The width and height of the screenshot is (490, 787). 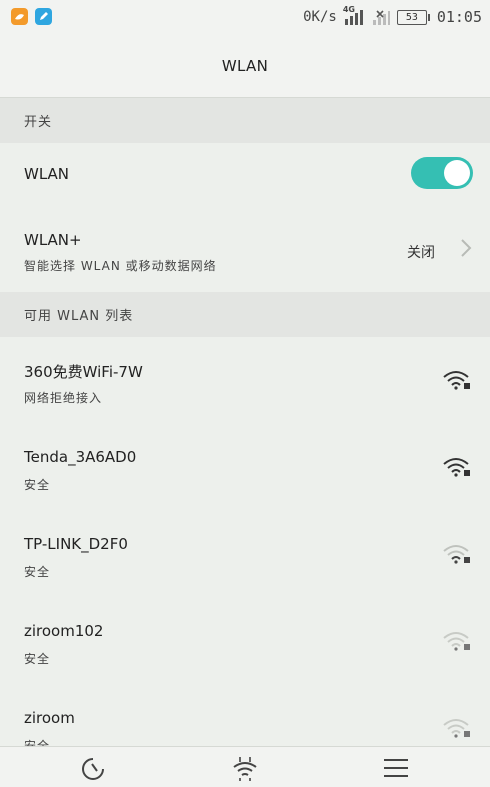 What do you see at coordinates (79, 316) in the screenshot?
I see `section-title: 可用 WLAN 列表` at bounding box center [79, 316].